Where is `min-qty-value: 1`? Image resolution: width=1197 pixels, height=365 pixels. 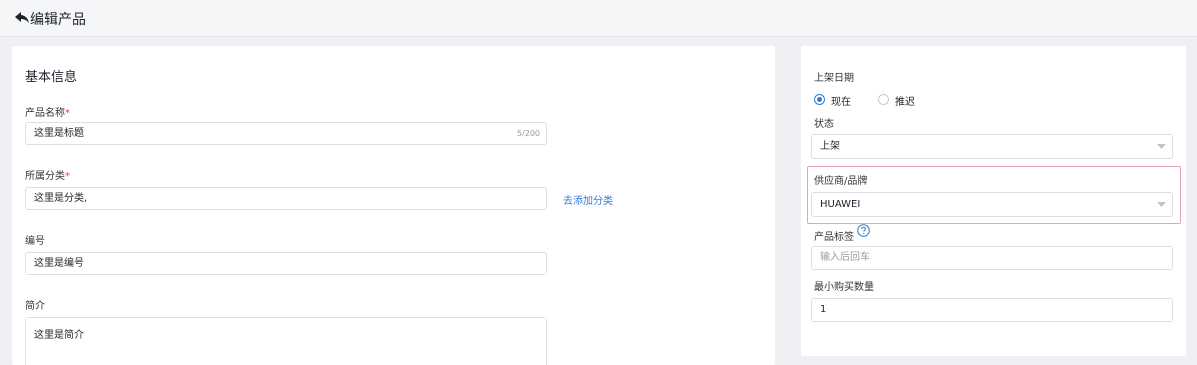
min-qty-value: 1 is located at coordinates (823, 309).